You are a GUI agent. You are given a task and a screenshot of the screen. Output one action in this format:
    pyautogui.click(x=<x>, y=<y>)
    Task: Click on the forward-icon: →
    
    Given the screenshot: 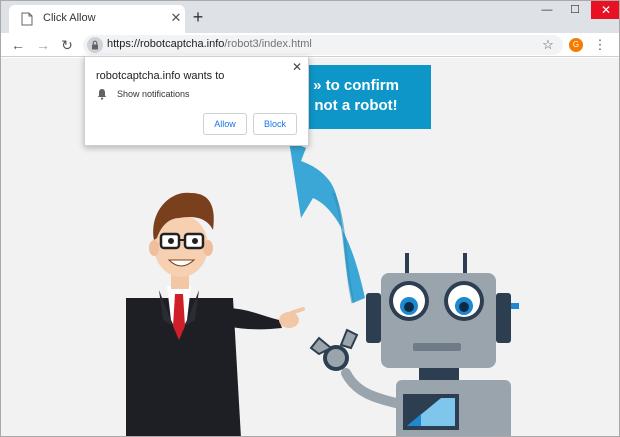 What is the action you would take?
    pyautogui.click(x=43, y=45)
    